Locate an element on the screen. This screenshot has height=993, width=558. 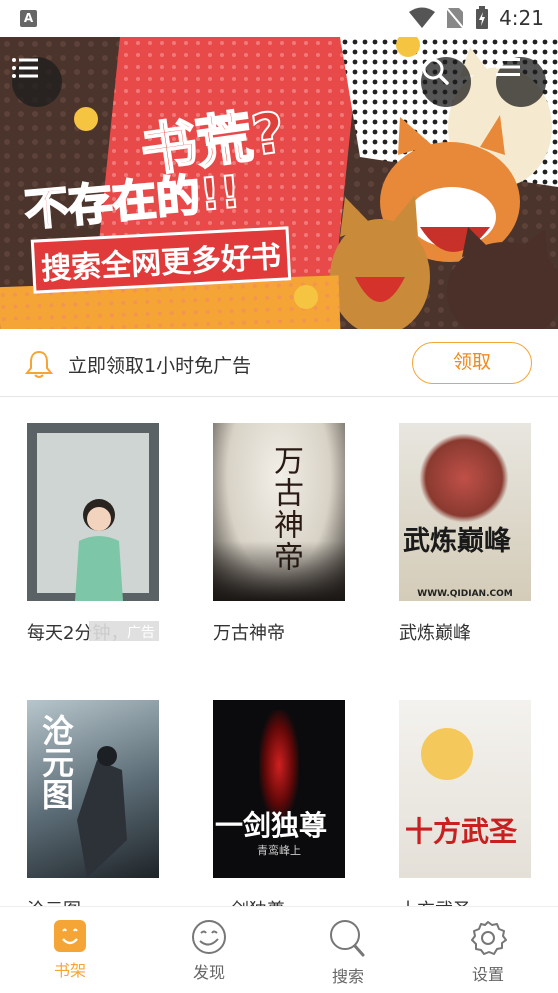
cover-title: 武炼巅峰 is located at coordinates (457, 541).